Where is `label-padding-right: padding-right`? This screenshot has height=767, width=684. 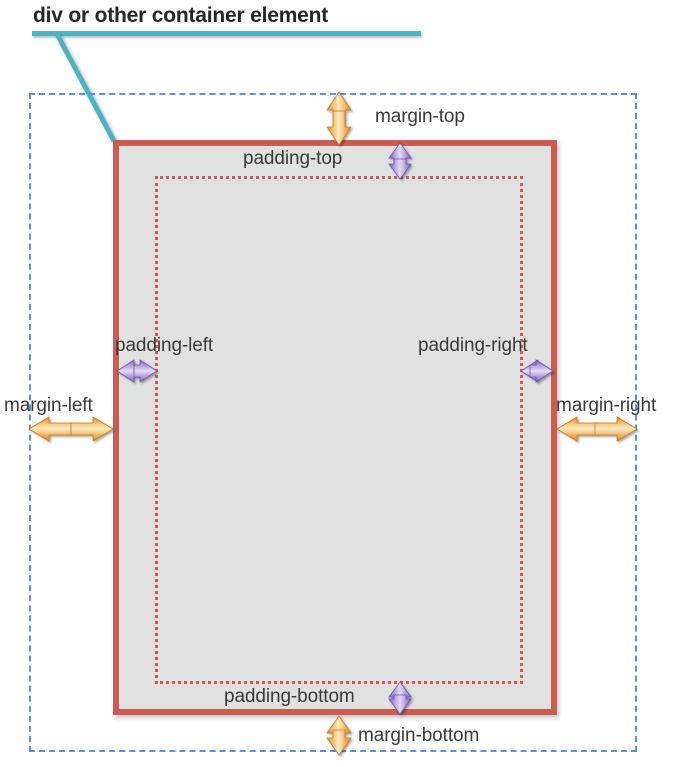
label-padding-right: padding-right is located at coordinates (473, 345).